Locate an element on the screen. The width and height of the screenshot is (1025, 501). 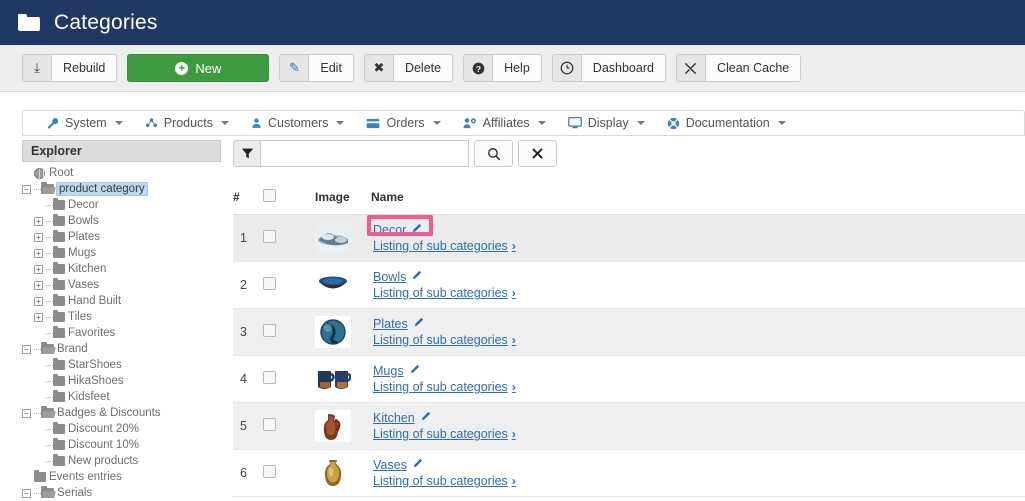
category-name-link: Mugs is located at coordinates (388, 371).